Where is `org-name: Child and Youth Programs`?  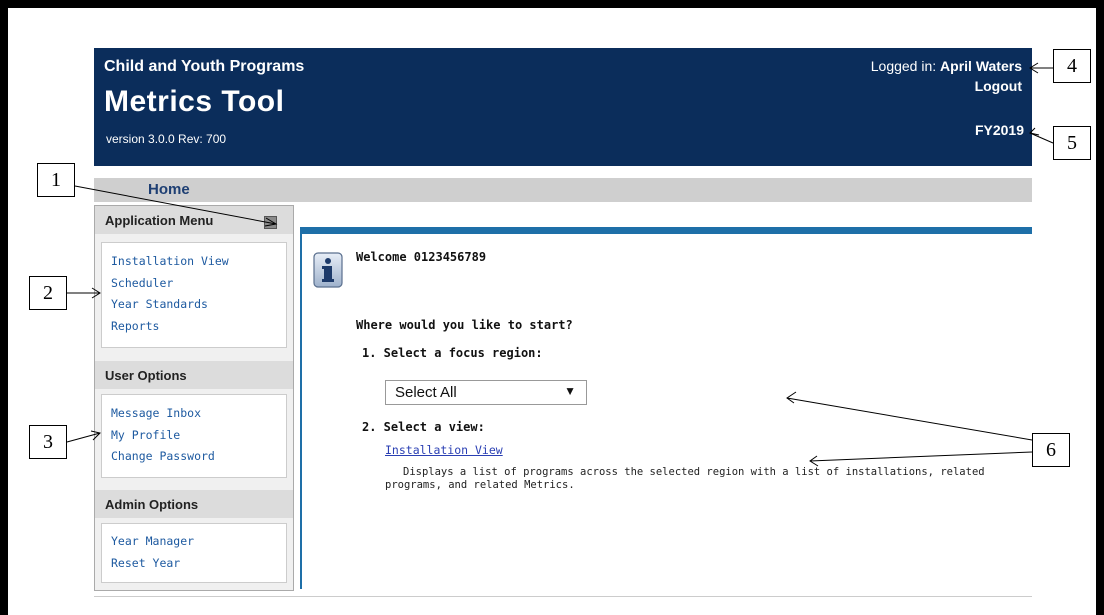
org-name: Child and Youth Programs is located at coordinates (204, 66).